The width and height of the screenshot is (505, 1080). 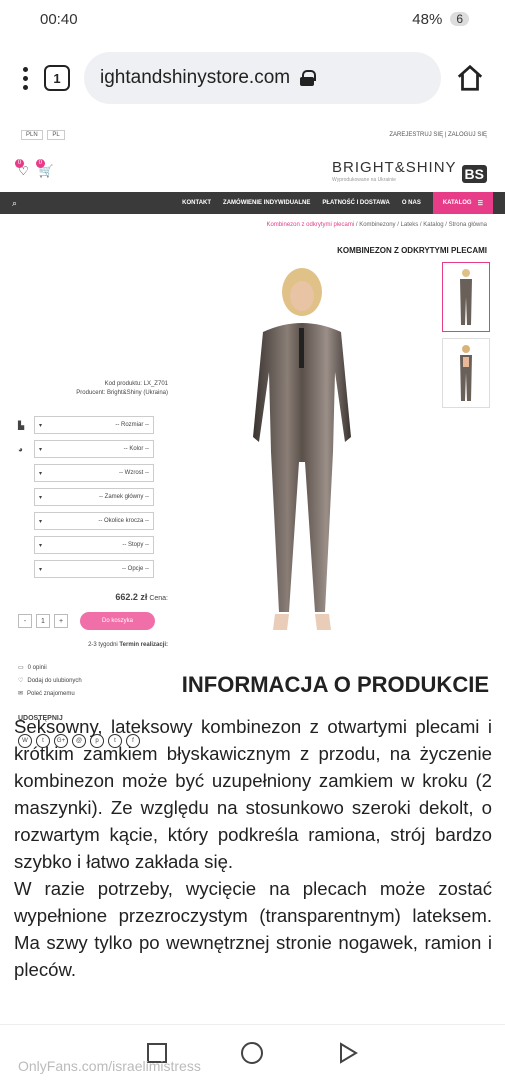 I want to click on home-icon, so click(x=470, y=78).